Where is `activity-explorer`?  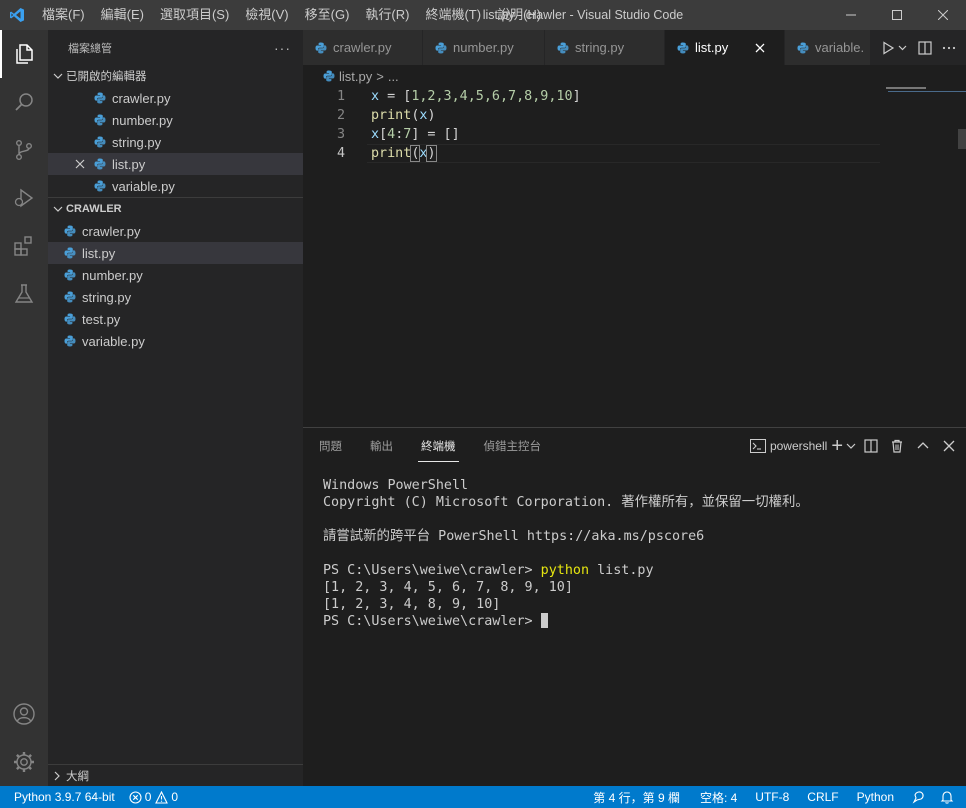
activity-explorer is located at coordinates (24, 54).